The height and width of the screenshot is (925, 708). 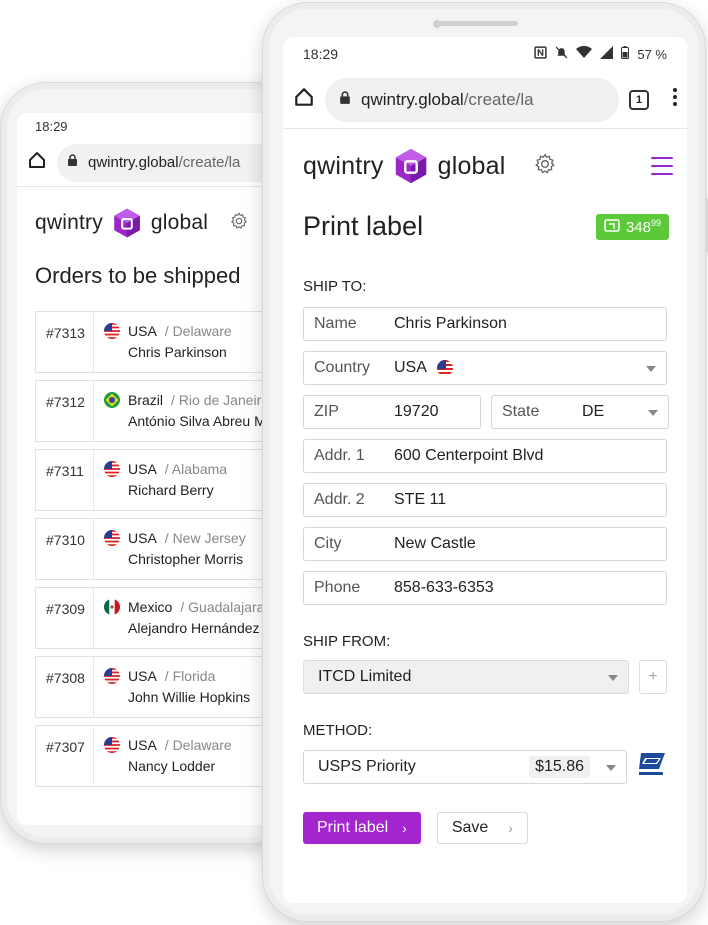 I want to click on print-label-text: Print label, so click(x=353, y=827).